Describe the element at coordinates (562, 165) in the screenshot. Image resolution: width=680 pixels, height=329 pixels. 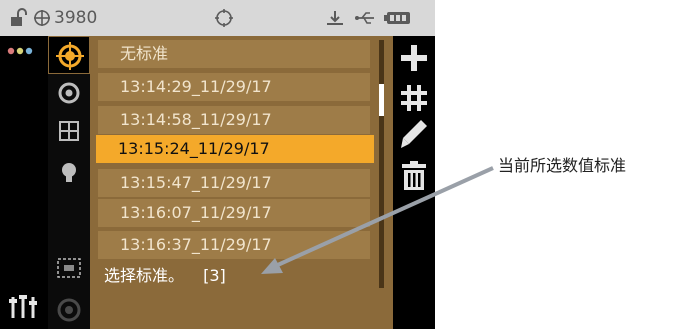
I see `annotation-label: 当前所选数值标准` at that location.